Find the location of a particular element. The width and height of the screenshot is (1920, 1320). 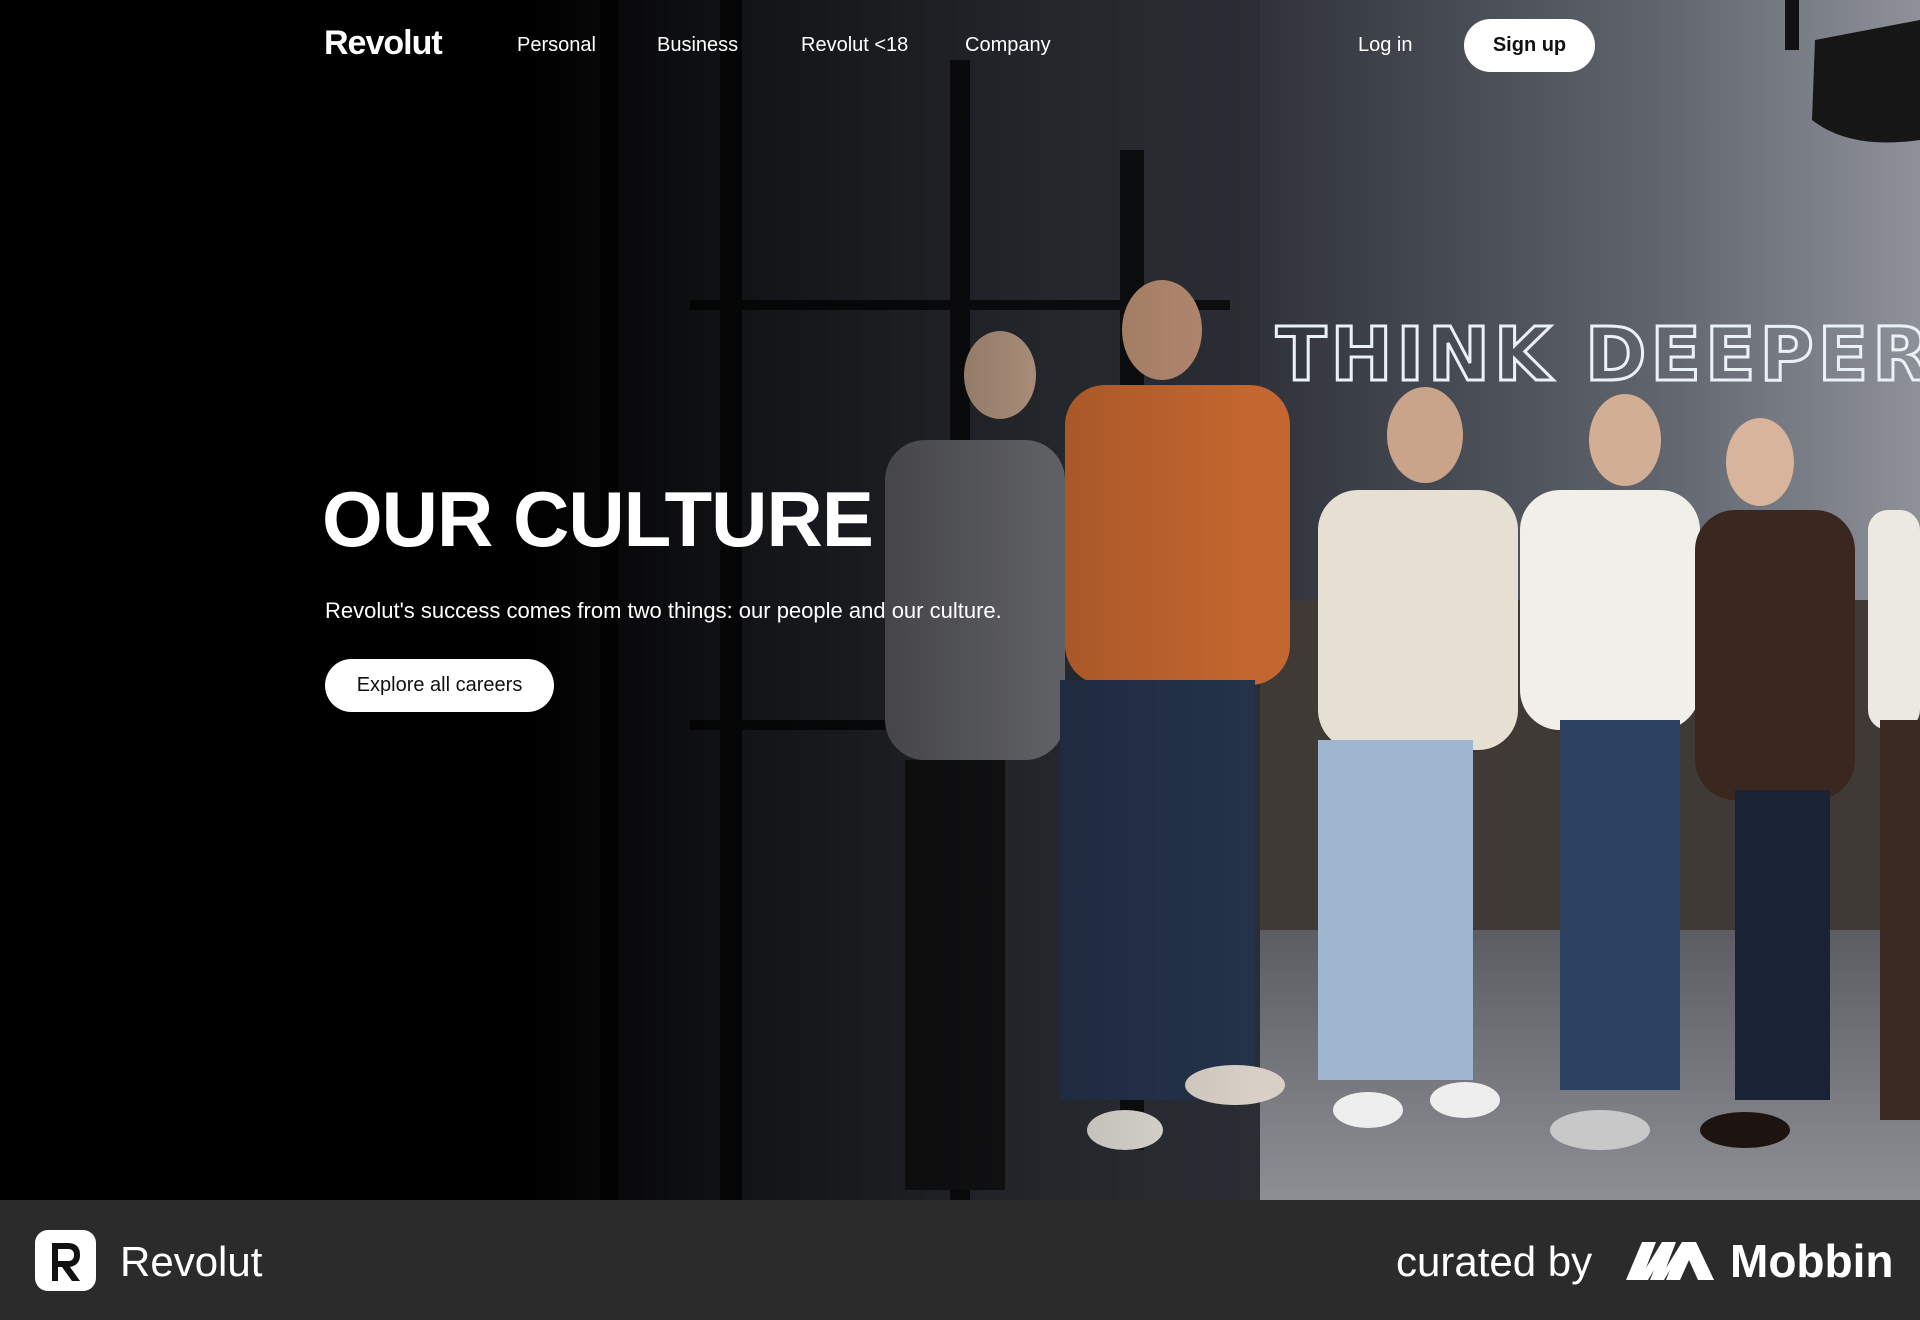

page-title: OUR CULTURE is located at coordinates (598, 519).